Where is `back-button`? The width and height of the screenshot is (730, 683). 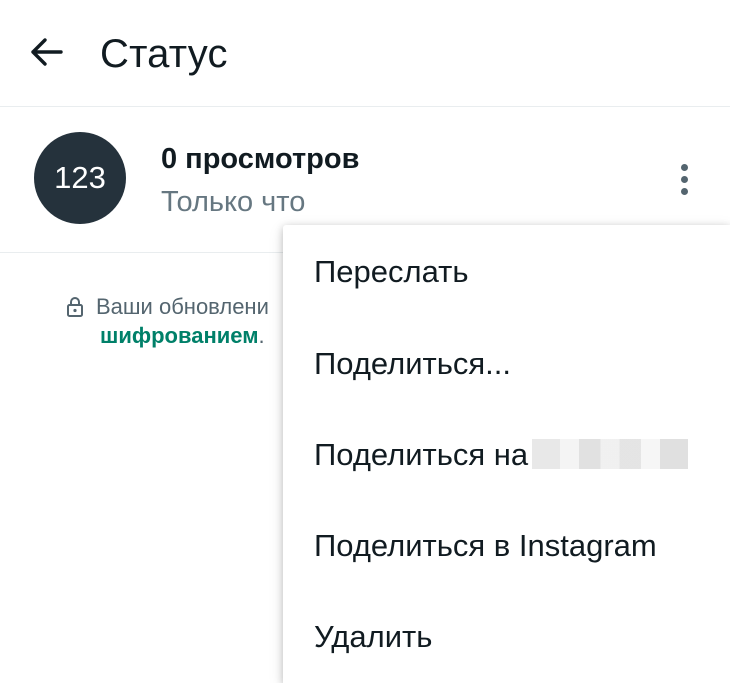 back-button is located at coordinates (46, 54).